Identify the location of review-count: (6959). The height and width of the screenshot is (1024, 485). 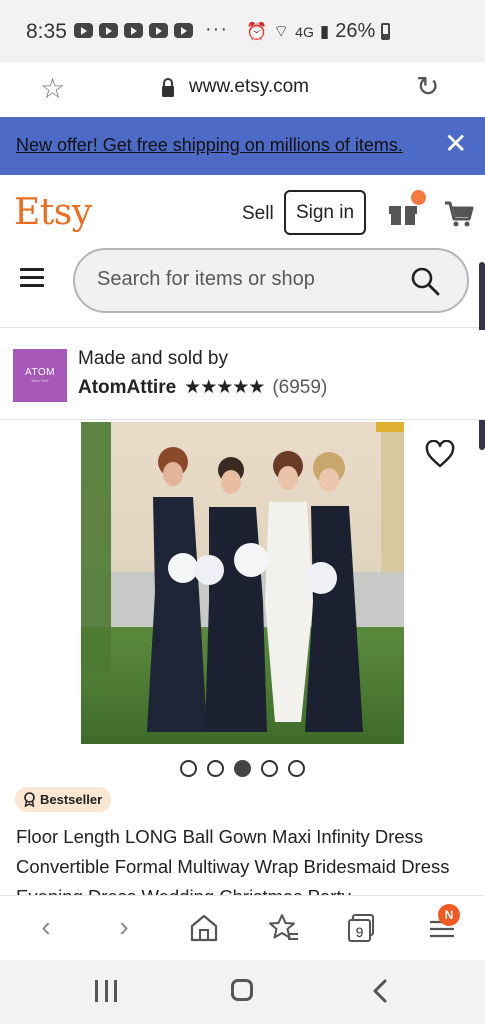
(300, 387).